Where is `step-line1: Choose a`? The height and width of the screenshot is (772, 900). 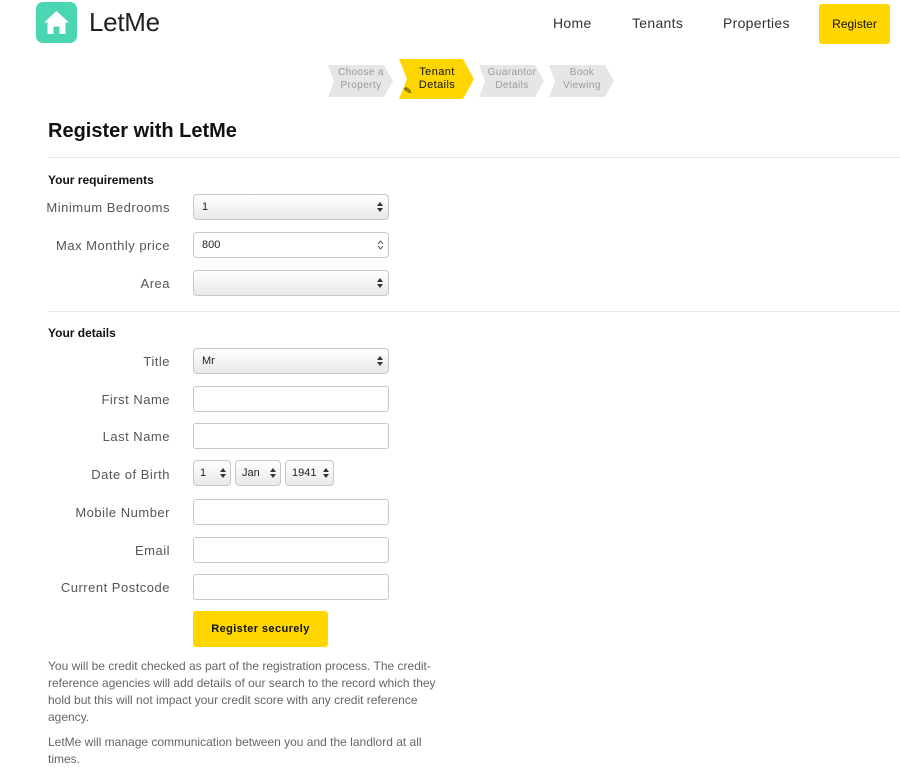
step-line1: Choose a is located at coordinates (360, 72).